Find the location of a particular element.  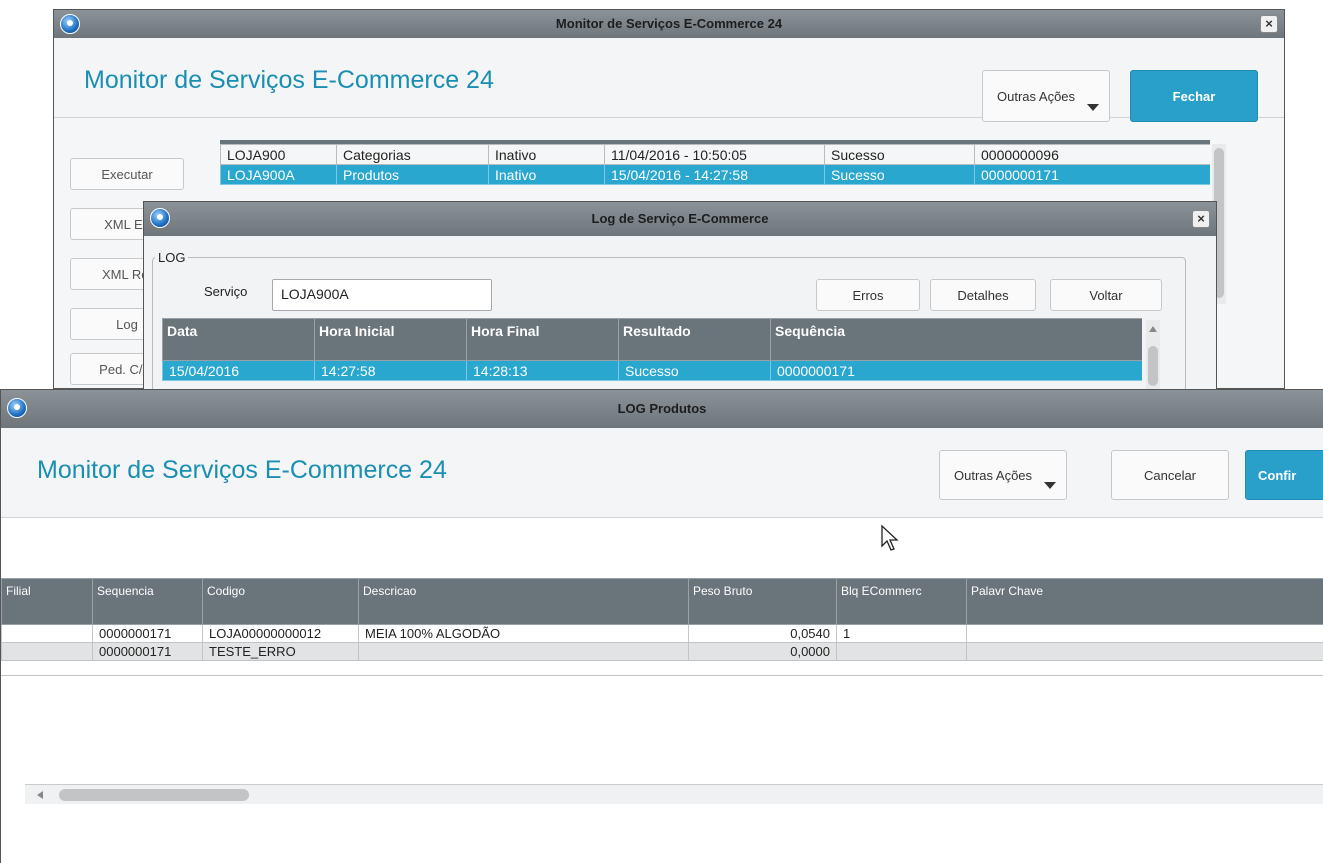

description-cell is located at coordinates (523, 651).